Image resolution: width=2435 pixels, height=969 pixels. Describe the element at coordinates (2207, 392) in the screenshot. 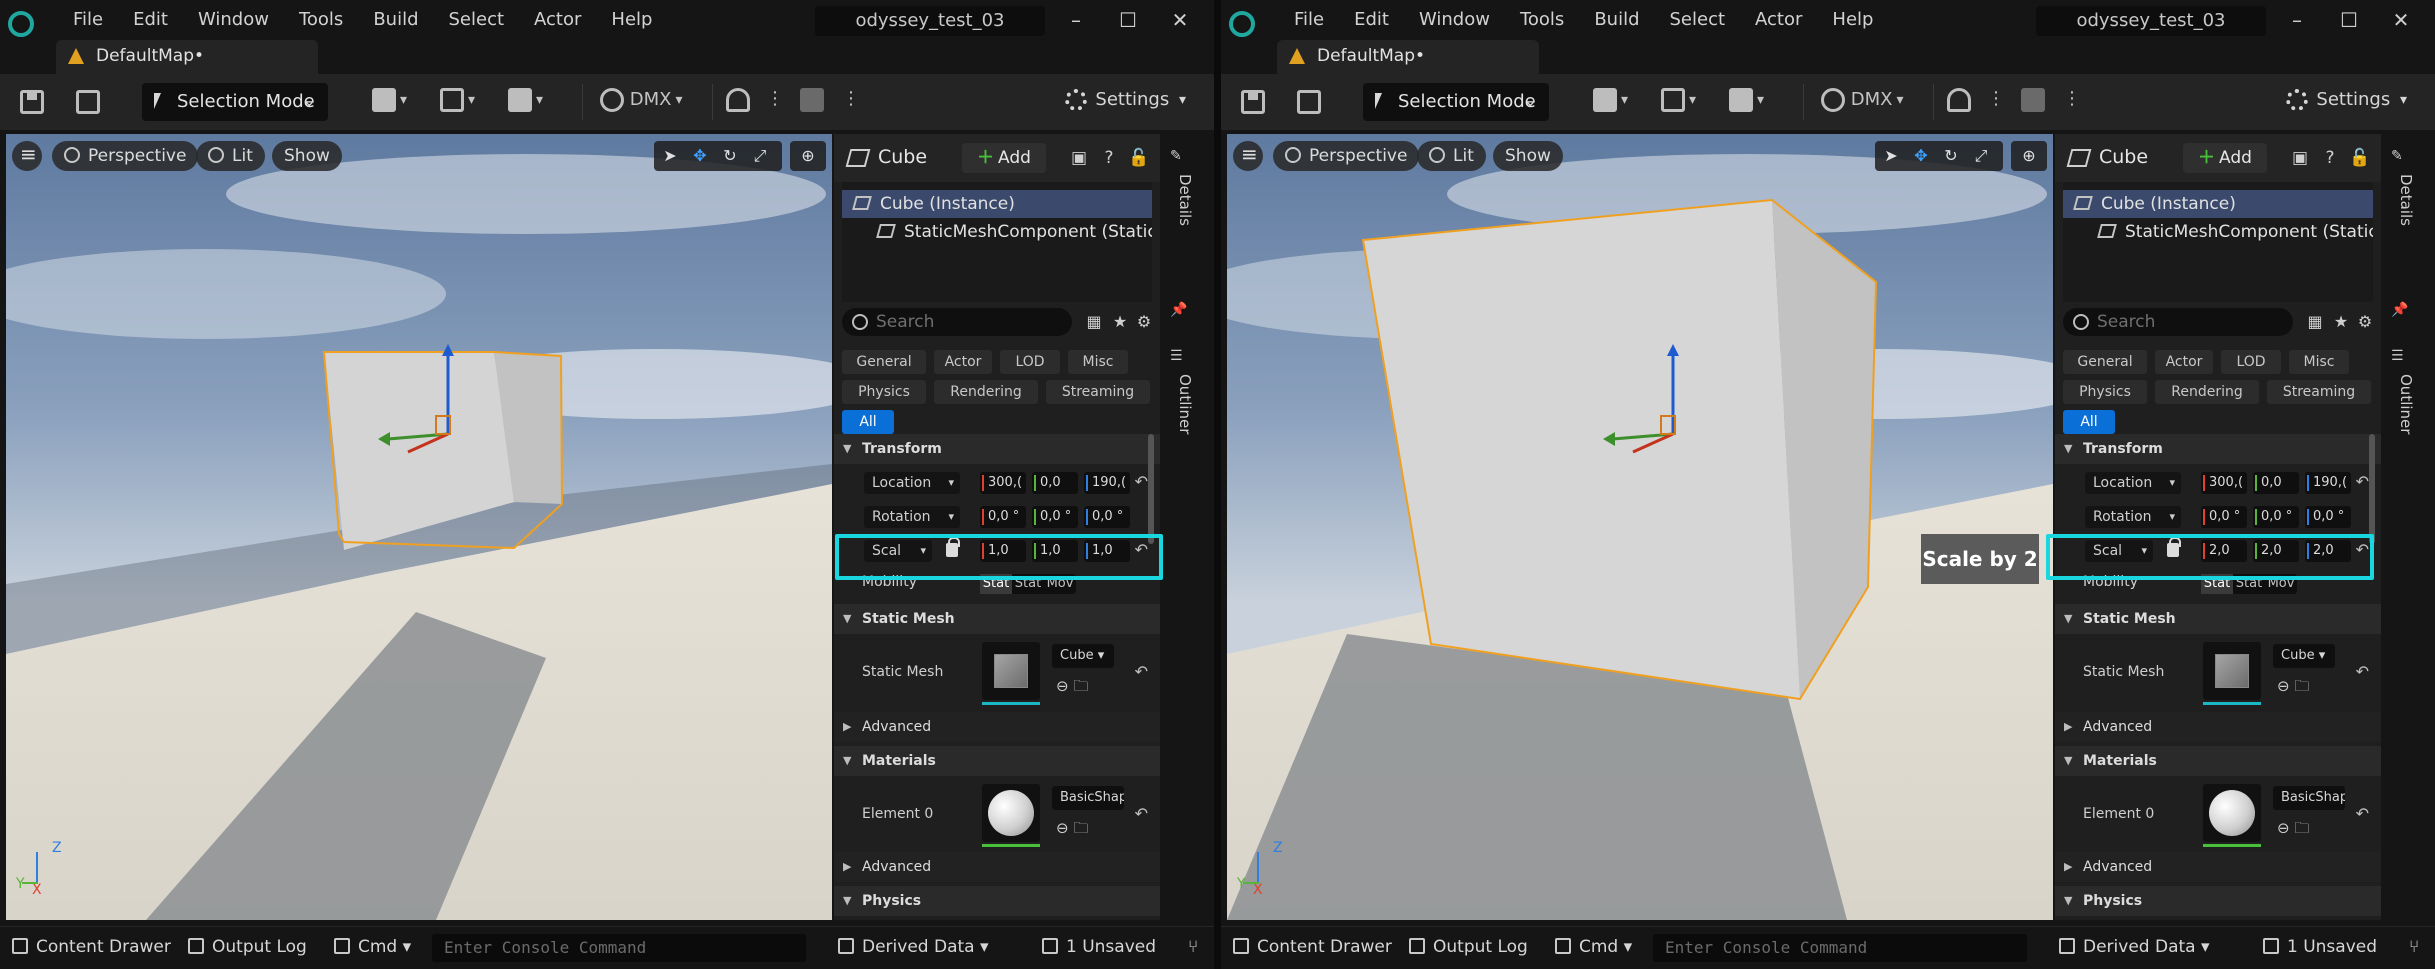

I see `filter-rendering: Rendering` at that location.